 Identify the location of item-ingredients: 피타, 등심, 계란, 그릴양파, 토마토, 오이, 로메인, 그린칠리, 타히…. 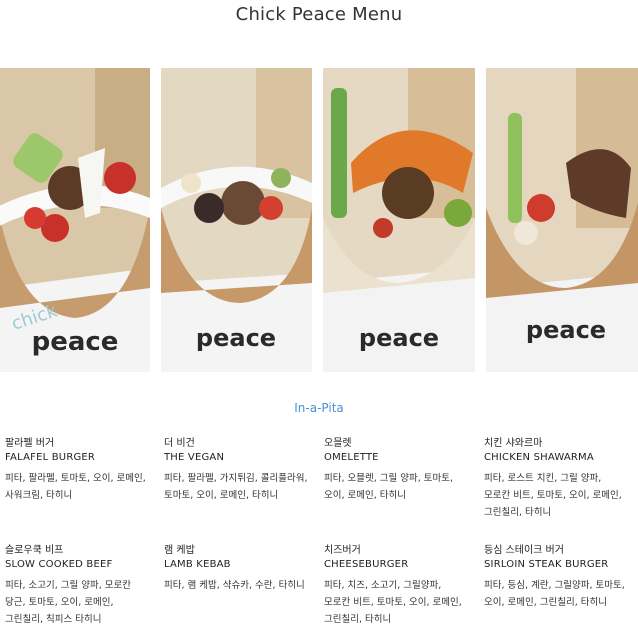
(554, 594).